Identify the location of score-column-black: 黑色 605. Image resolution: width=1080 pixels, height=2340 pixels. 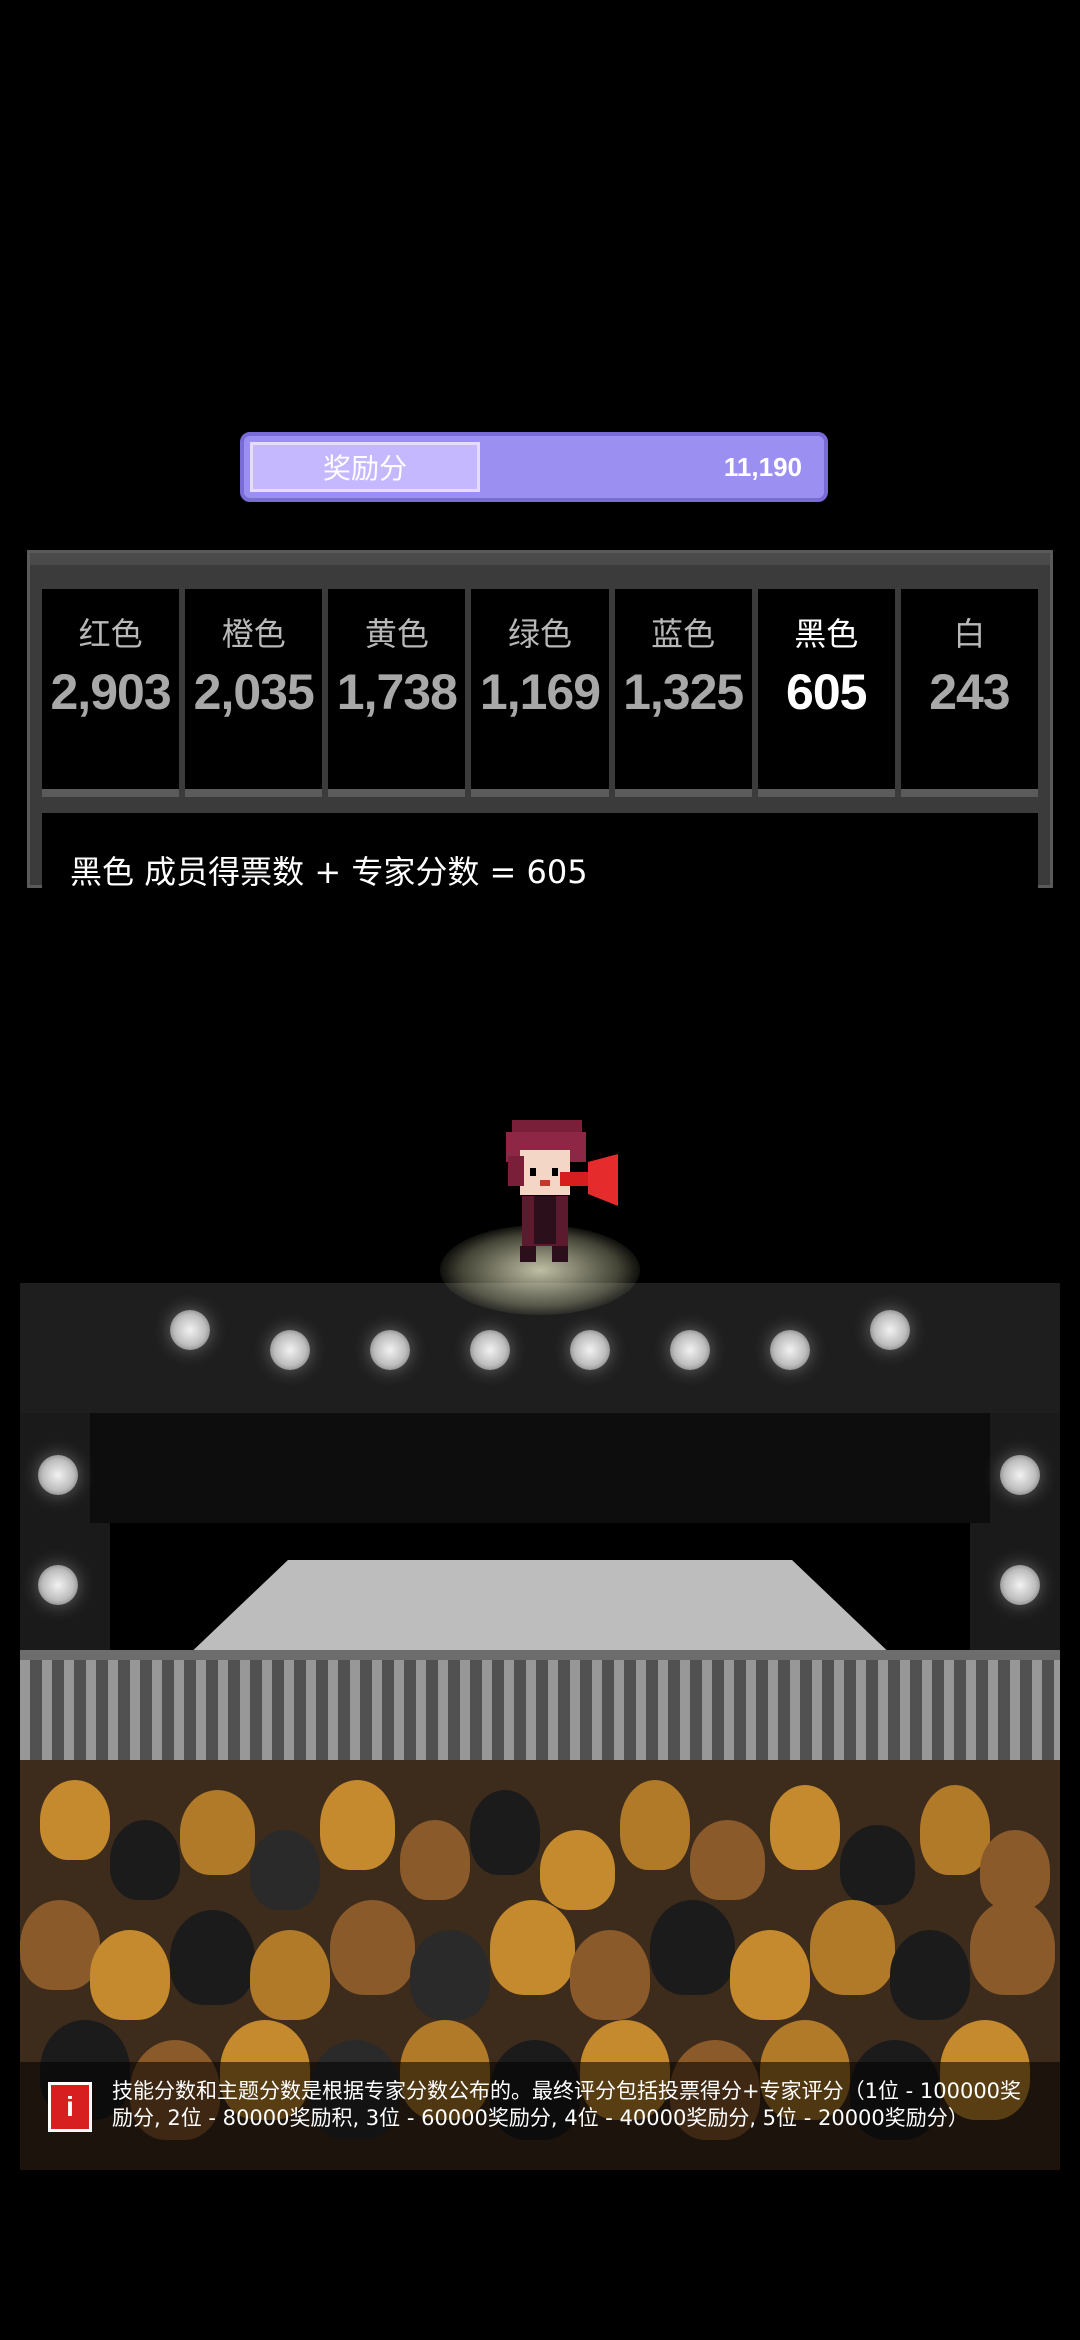
(826, 693).